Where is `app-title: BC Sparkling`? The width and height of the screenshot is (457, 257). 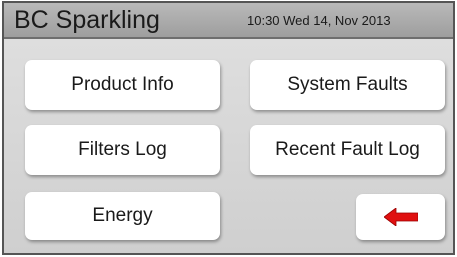 app-title: BC Sparkling is located at coordinates (87, 20).